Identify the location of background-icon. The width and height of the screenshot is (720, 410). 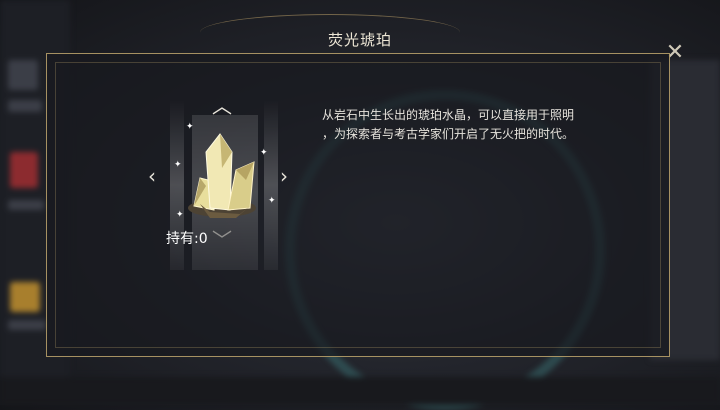
(23, 75).